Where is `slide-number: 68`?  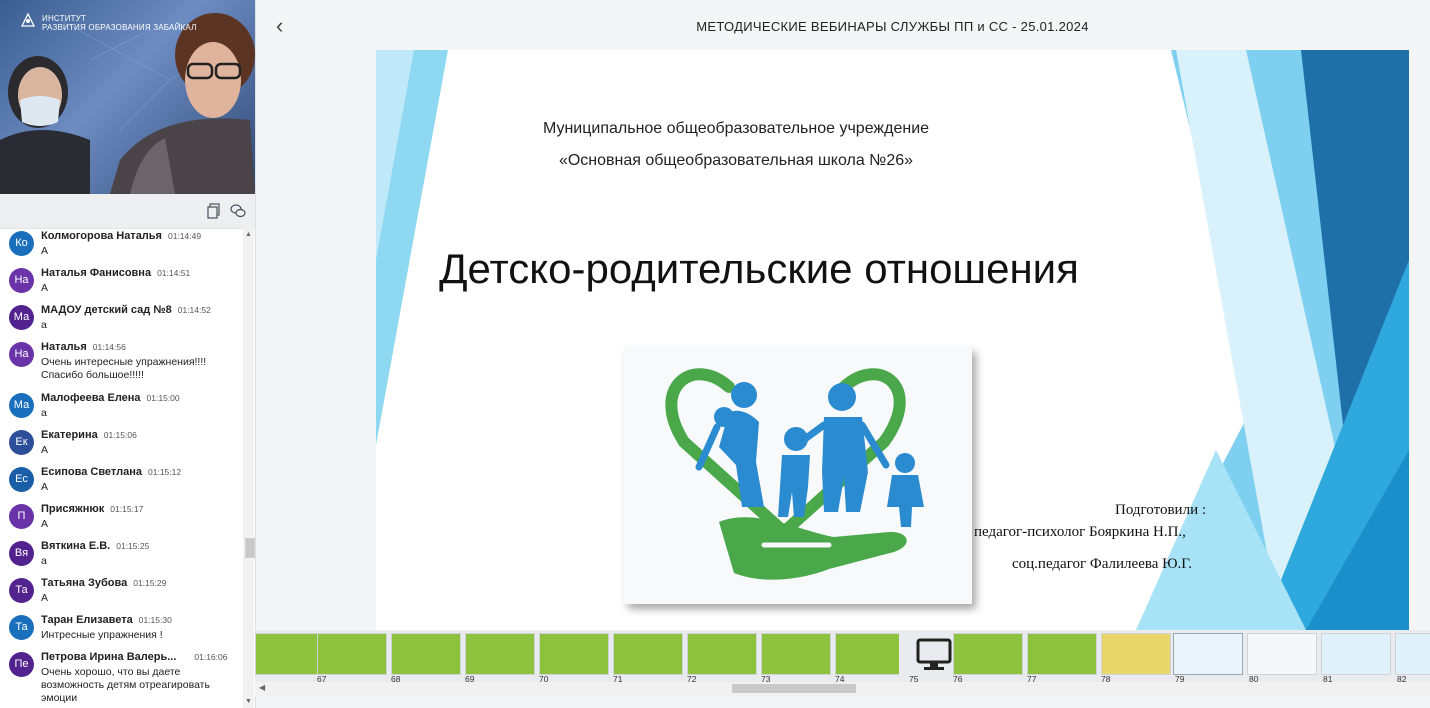 slide-number: 68 is located at coordinates (396, 678).